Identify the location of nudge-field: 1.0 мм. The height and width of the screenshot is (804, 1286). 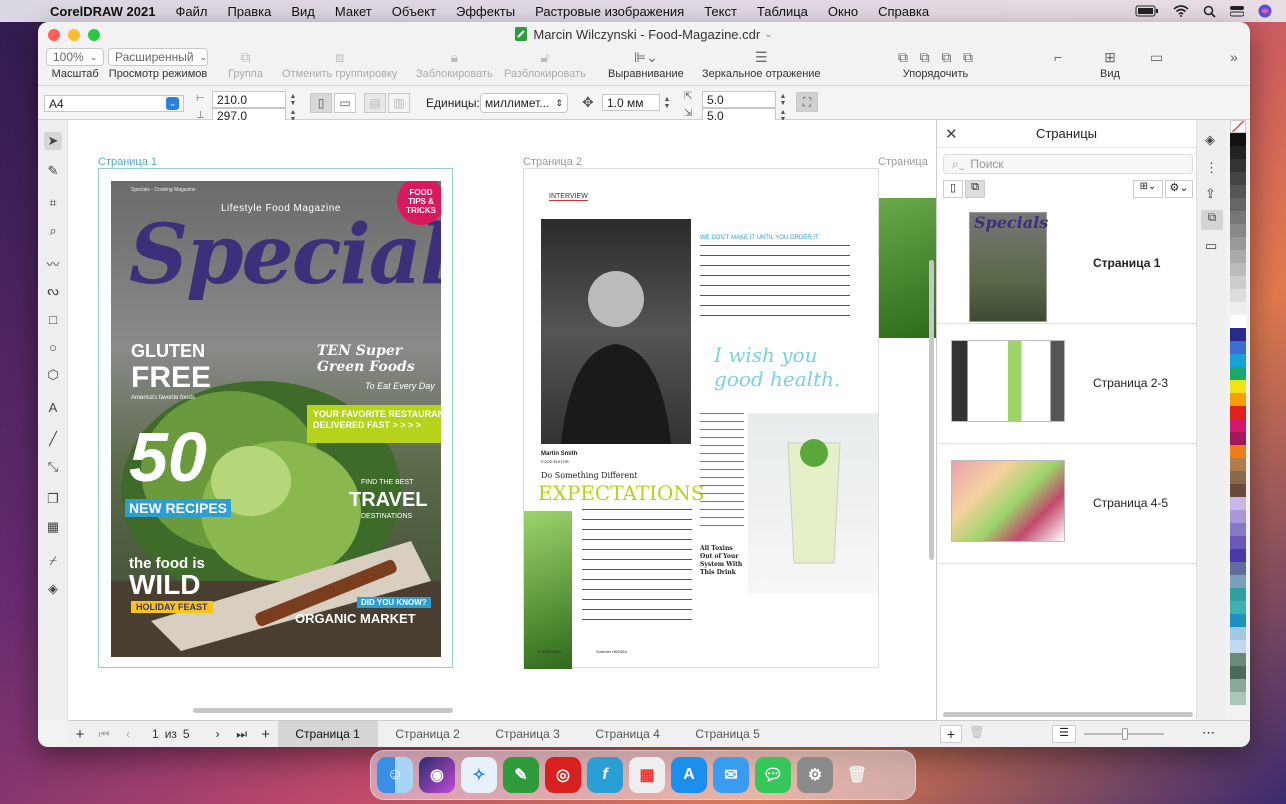
(631, 102).